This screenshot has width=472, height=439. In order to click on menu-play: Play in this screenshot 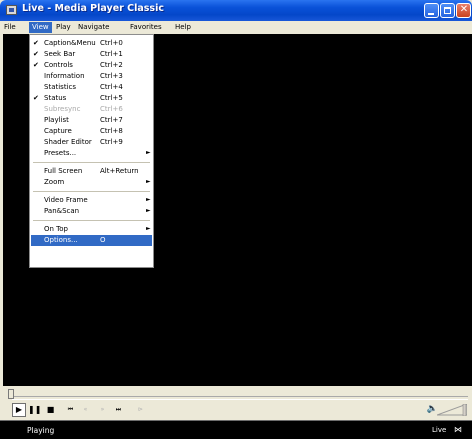, I will do `click(63, 27)`.